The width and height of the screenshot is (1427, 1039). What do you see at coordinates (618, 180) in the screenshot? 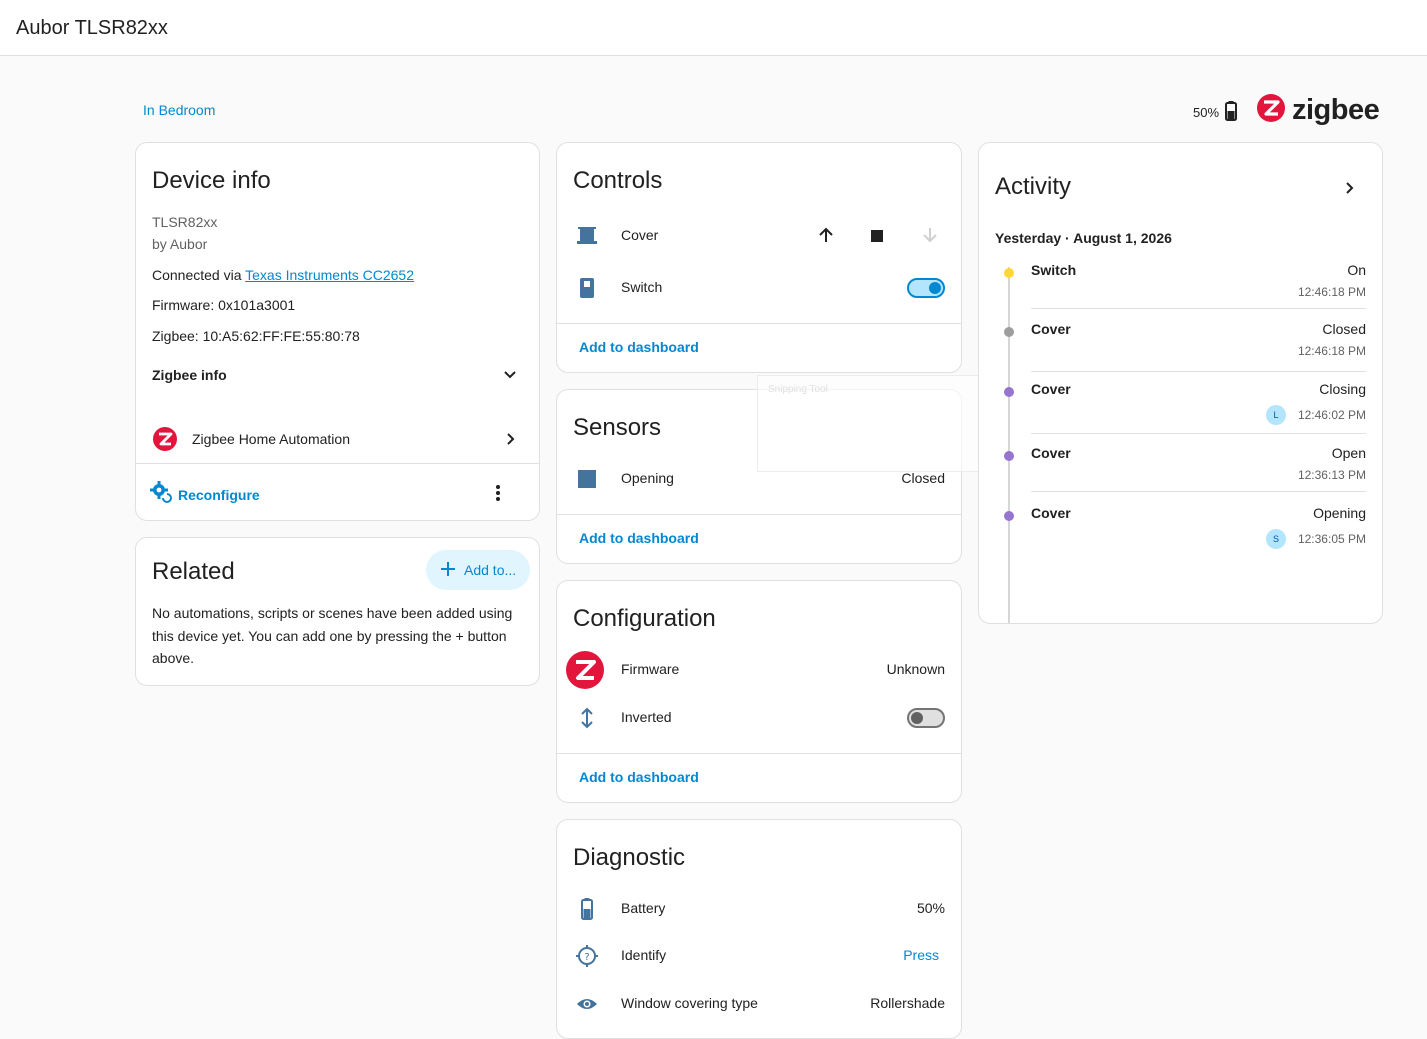
I see `card-title: Controls` at bounding box center [618, 180].